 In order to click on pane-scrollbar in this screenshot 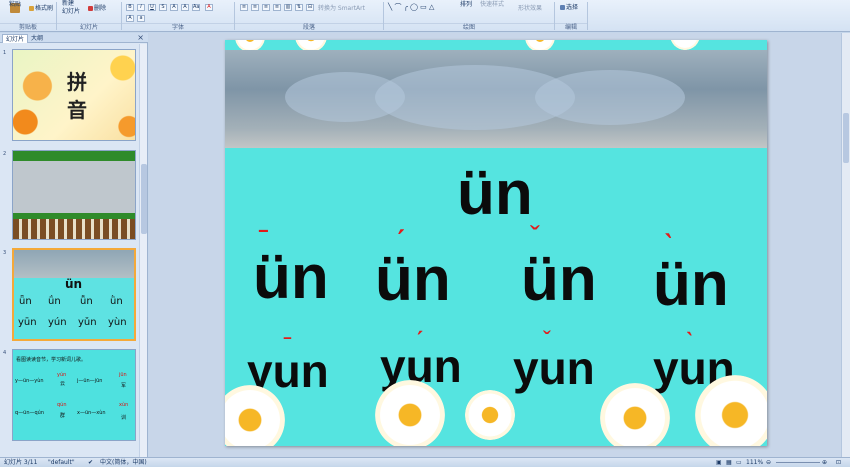, I will do `click(143, 250)`.